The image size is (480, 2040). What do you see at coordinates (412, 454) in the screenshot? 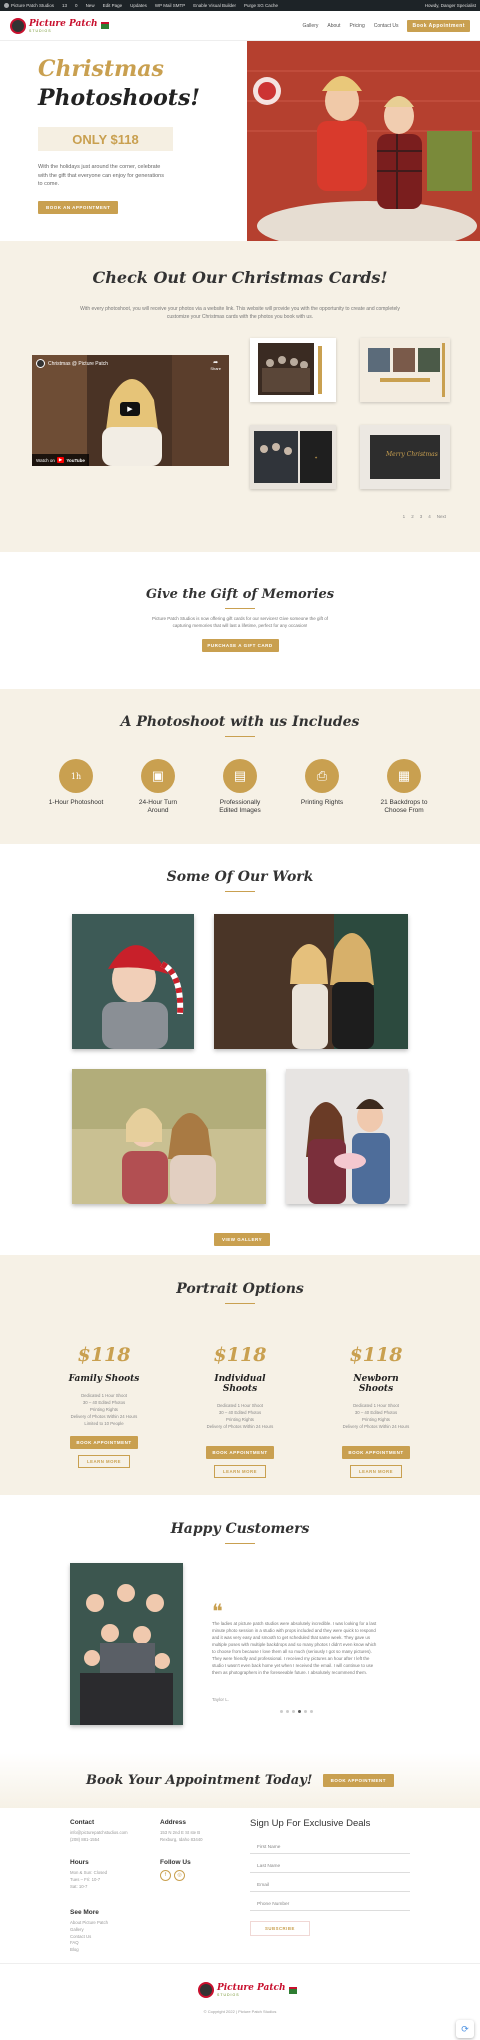
I see `card-greeting-text: Merry Christmas` at bounding box center [412, 454].